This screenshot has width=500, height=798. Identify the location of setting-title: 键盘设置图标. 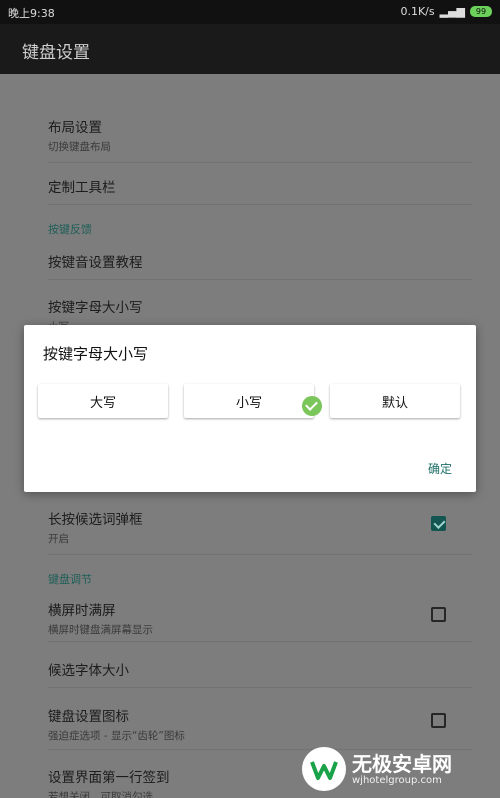
(88, 717).